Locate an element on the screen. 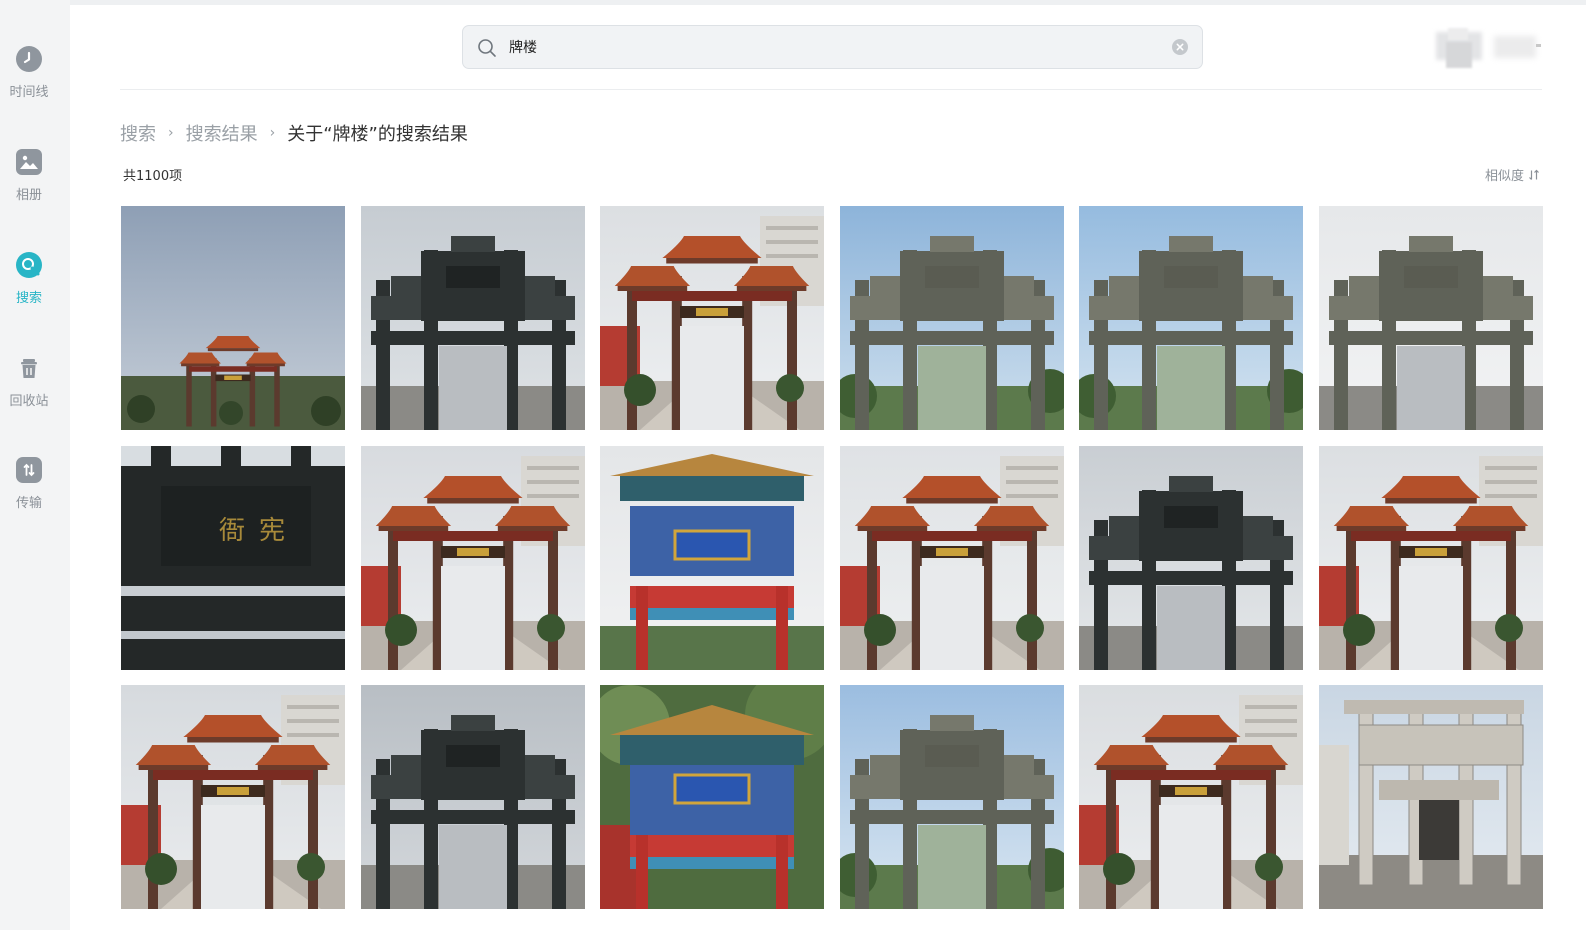 This screenshot has width=1586, height=930. sidebar-item-label: 时间线 is located at coordinates (29, 92).